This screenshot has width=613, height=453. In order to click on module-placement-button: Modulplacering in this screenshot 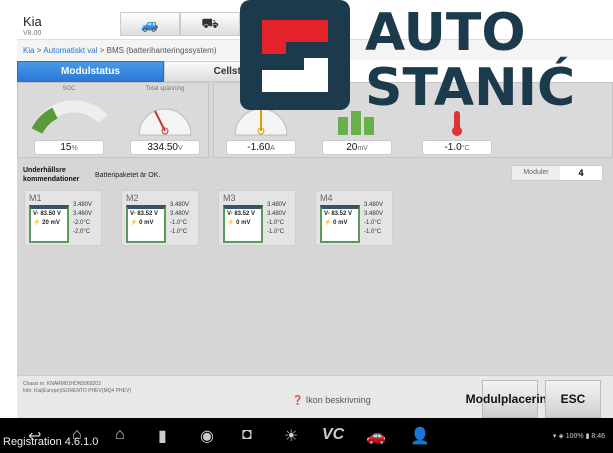, I will do `click(510, 399)`.